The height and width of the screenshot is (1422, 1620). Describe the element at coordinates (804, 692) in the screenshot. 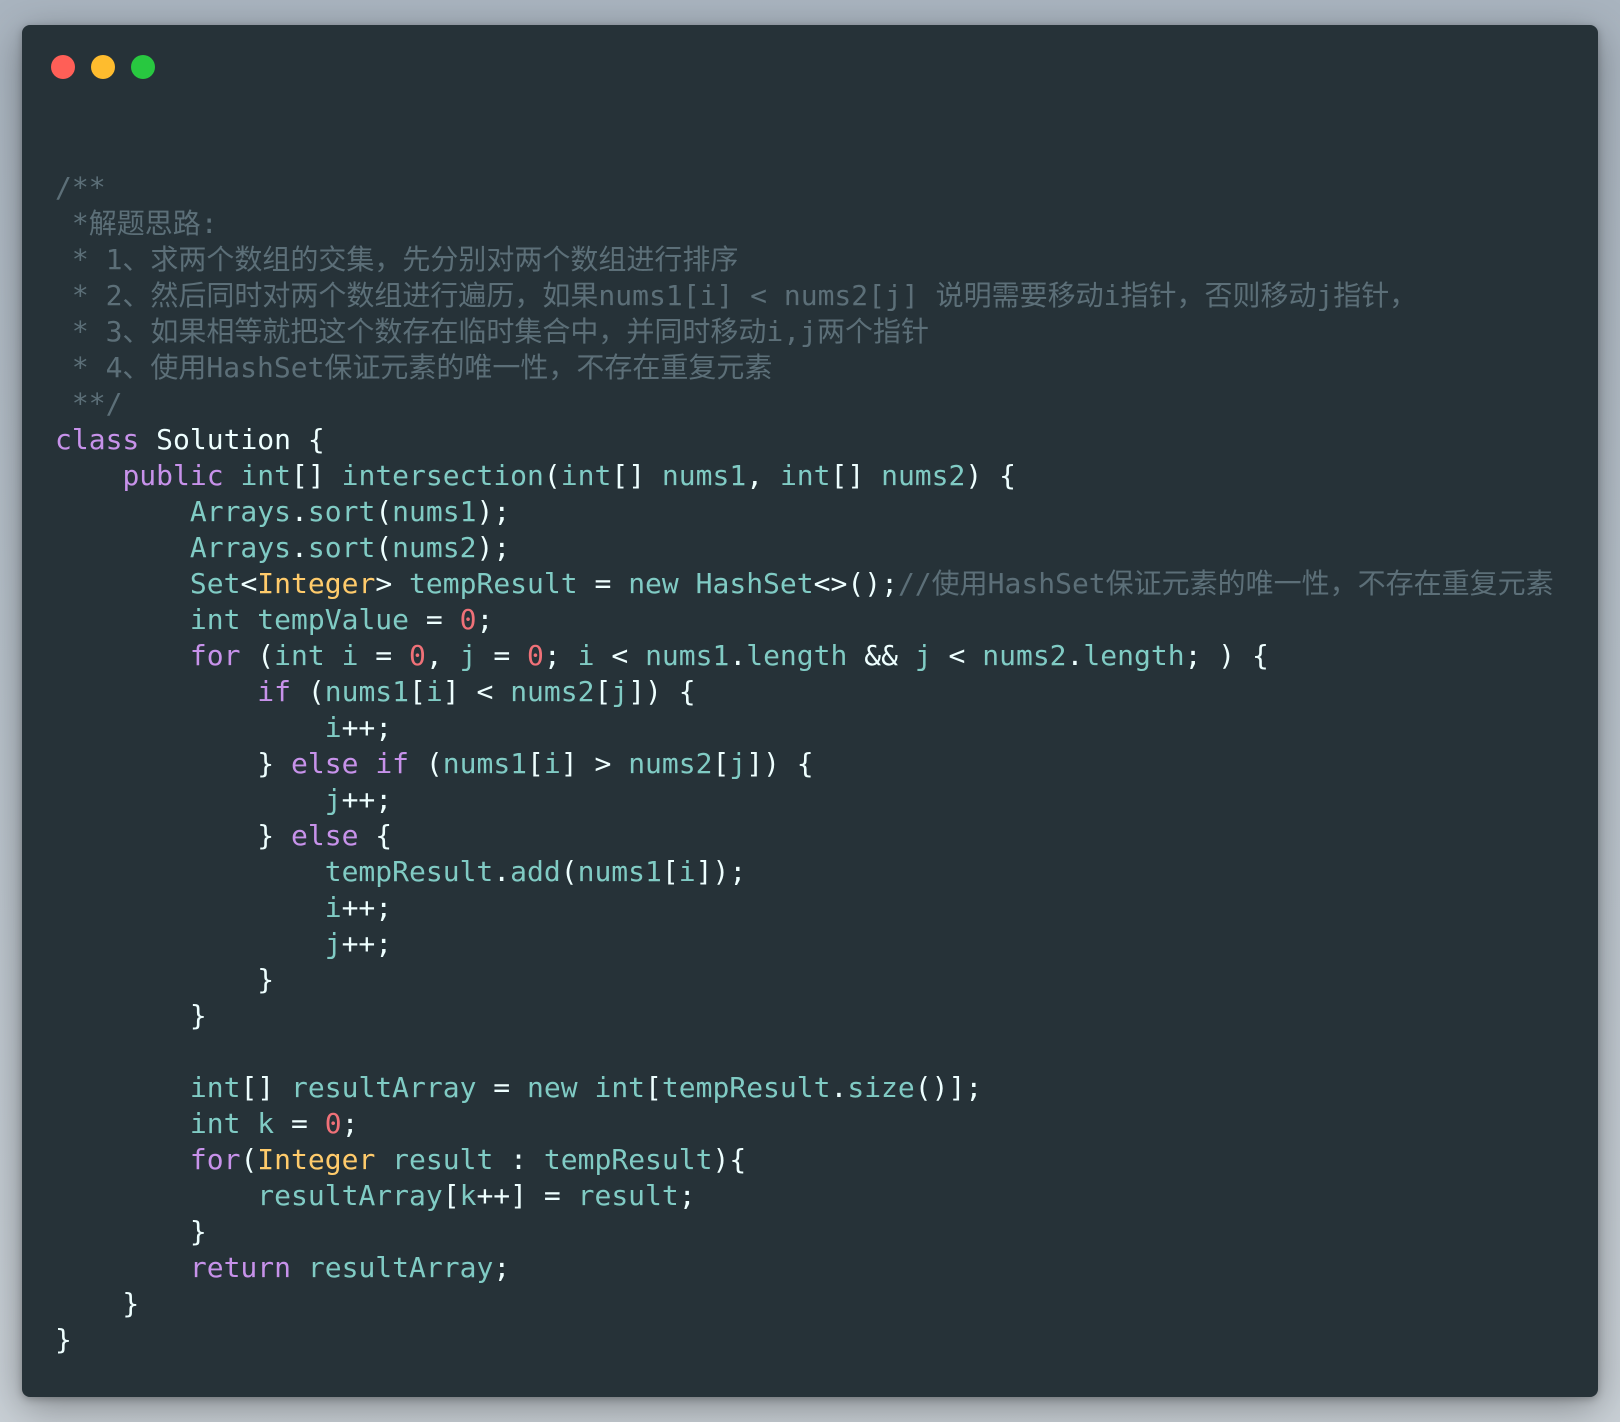

I see `code-line: if (nums1[i] < nums2[j]) {` at that location.